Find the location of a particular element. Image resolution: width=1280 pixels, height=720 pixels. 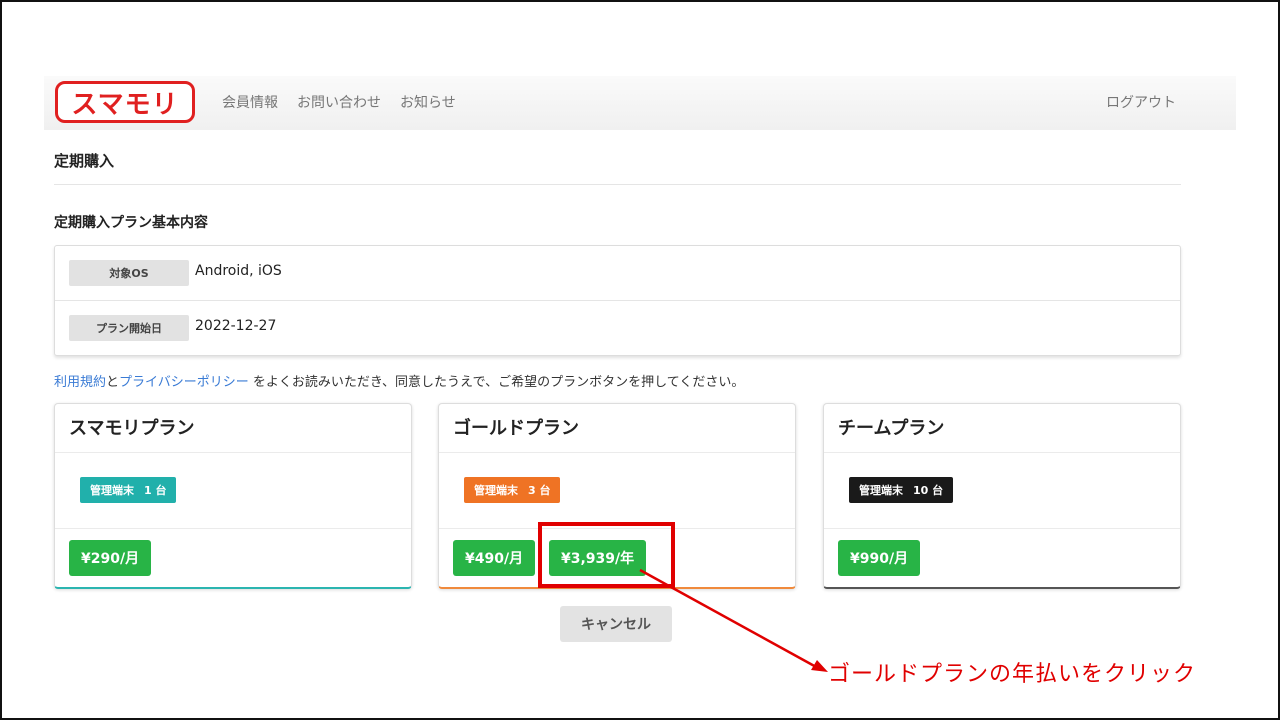

plan-card-sumamori: スマモリプラン 管理端末 1 台 ¥290/月 is located at coordinates (233, 496).